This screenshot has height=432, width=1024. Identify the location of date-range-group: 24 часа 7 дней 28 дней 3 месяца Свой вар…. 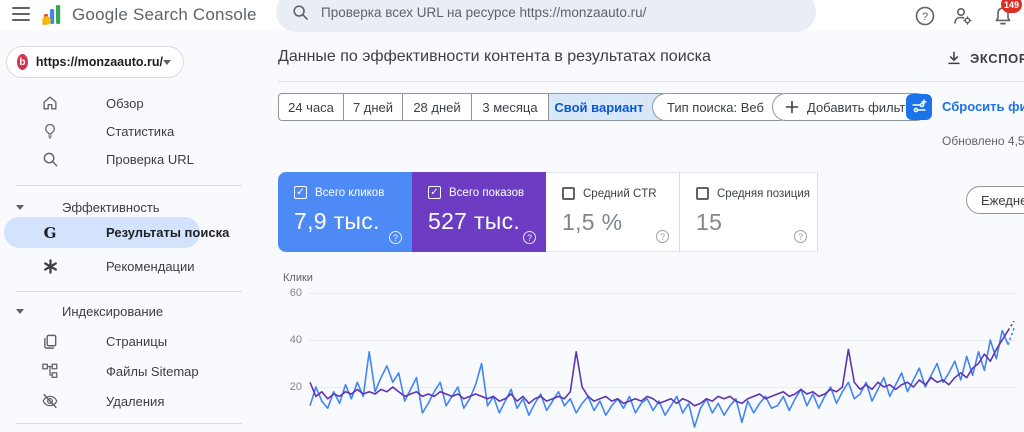
(472, 107).